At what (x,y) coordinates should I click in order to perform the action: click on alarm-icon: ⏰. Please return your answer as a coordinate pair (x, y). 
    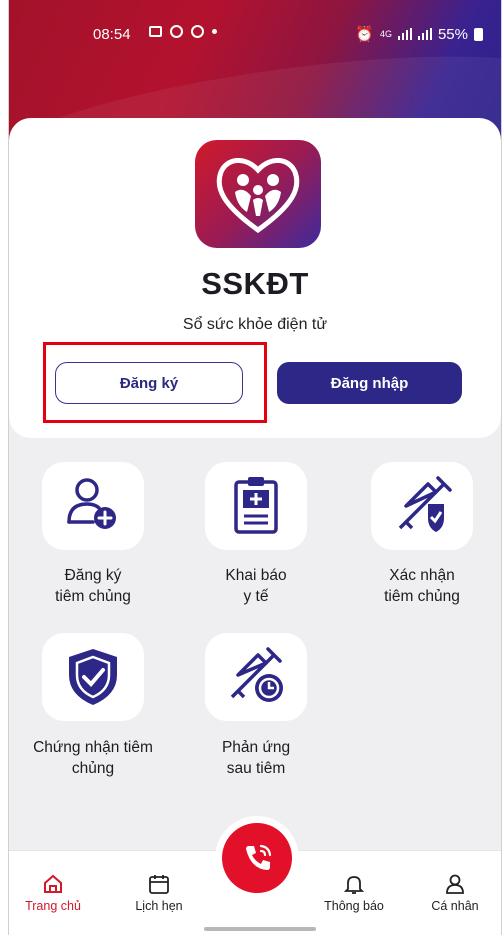
    Looking at the image, I should click on (364, 34).